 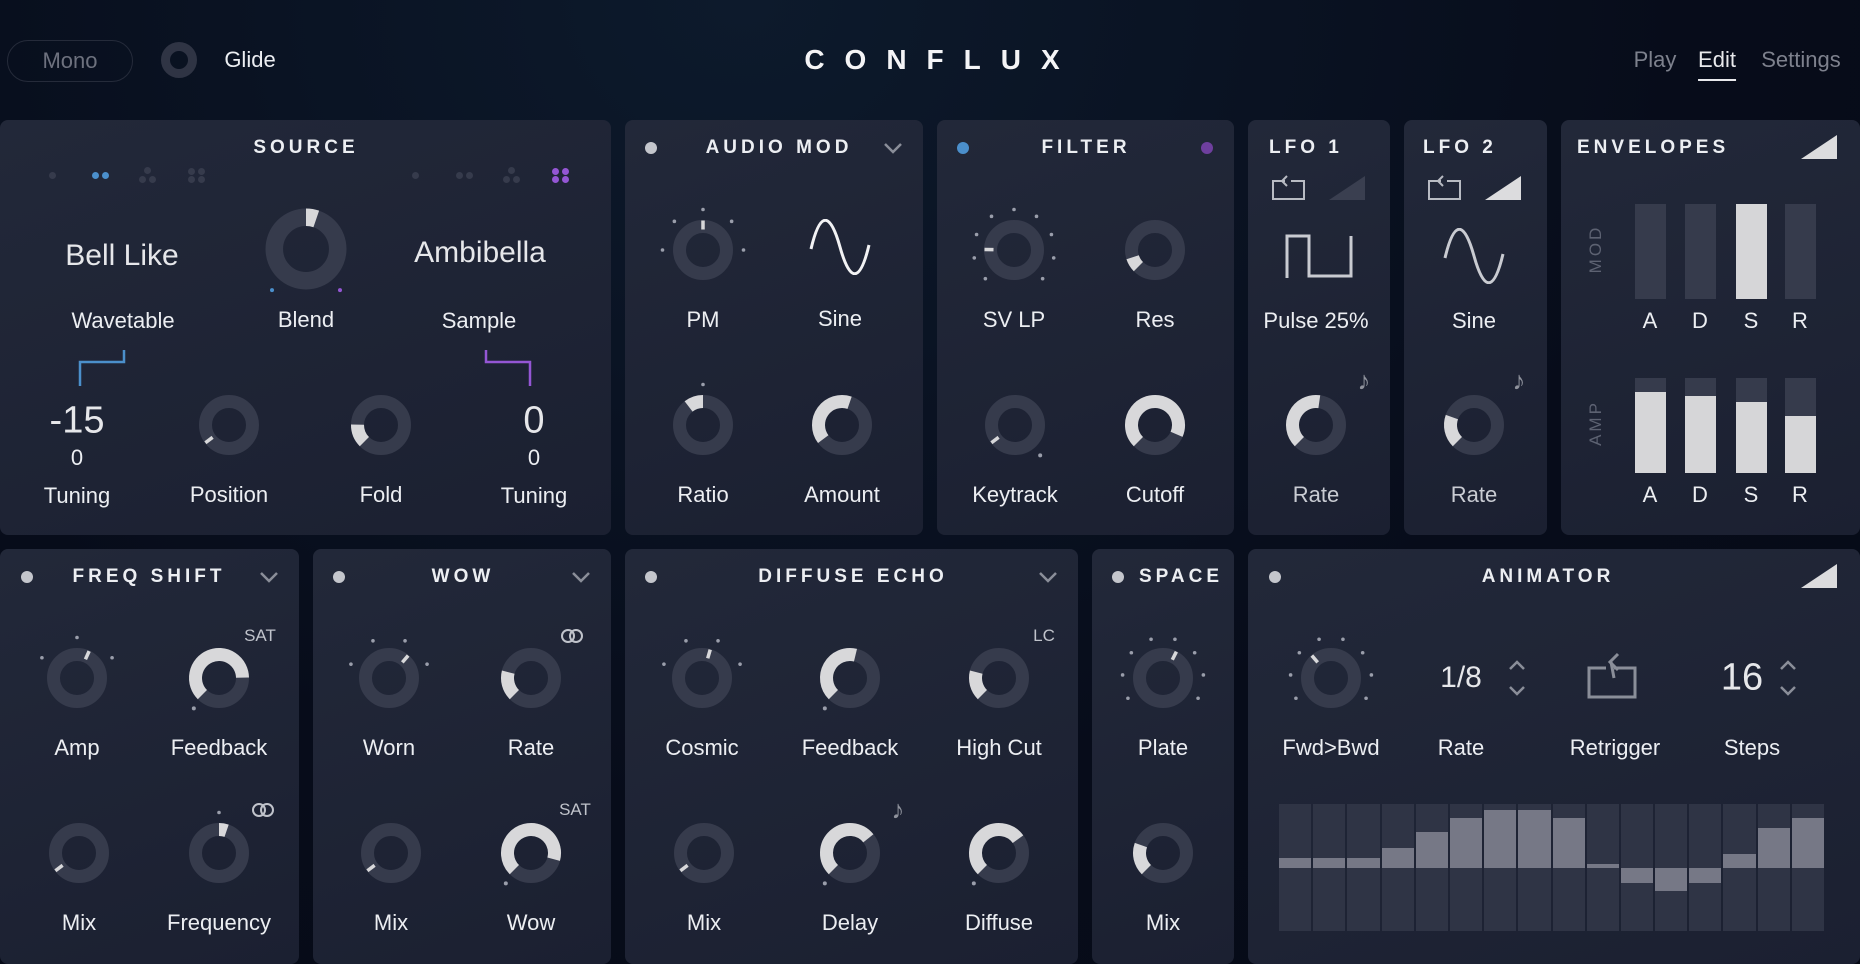 I want to click on sv-lp-knob, so click(x=1014, y=250).